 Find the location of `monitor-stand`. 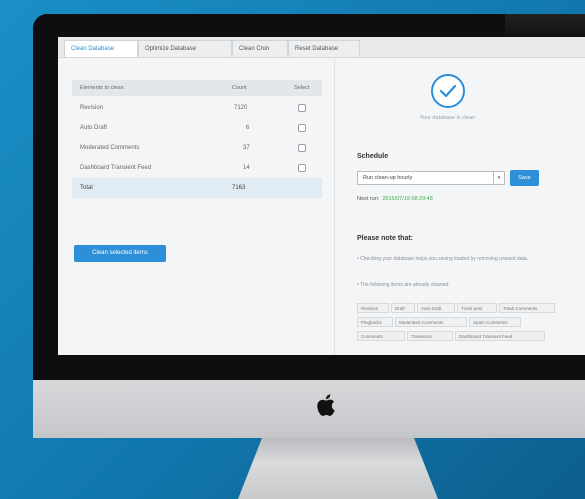

monitor-stand is located at coordinates (338, 468).